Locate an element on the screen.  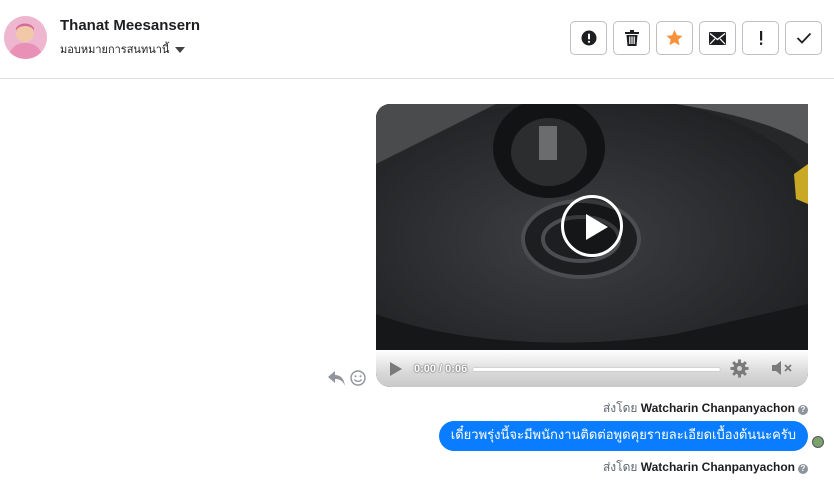
play-overlay-button is located at coordinates (592, 226).